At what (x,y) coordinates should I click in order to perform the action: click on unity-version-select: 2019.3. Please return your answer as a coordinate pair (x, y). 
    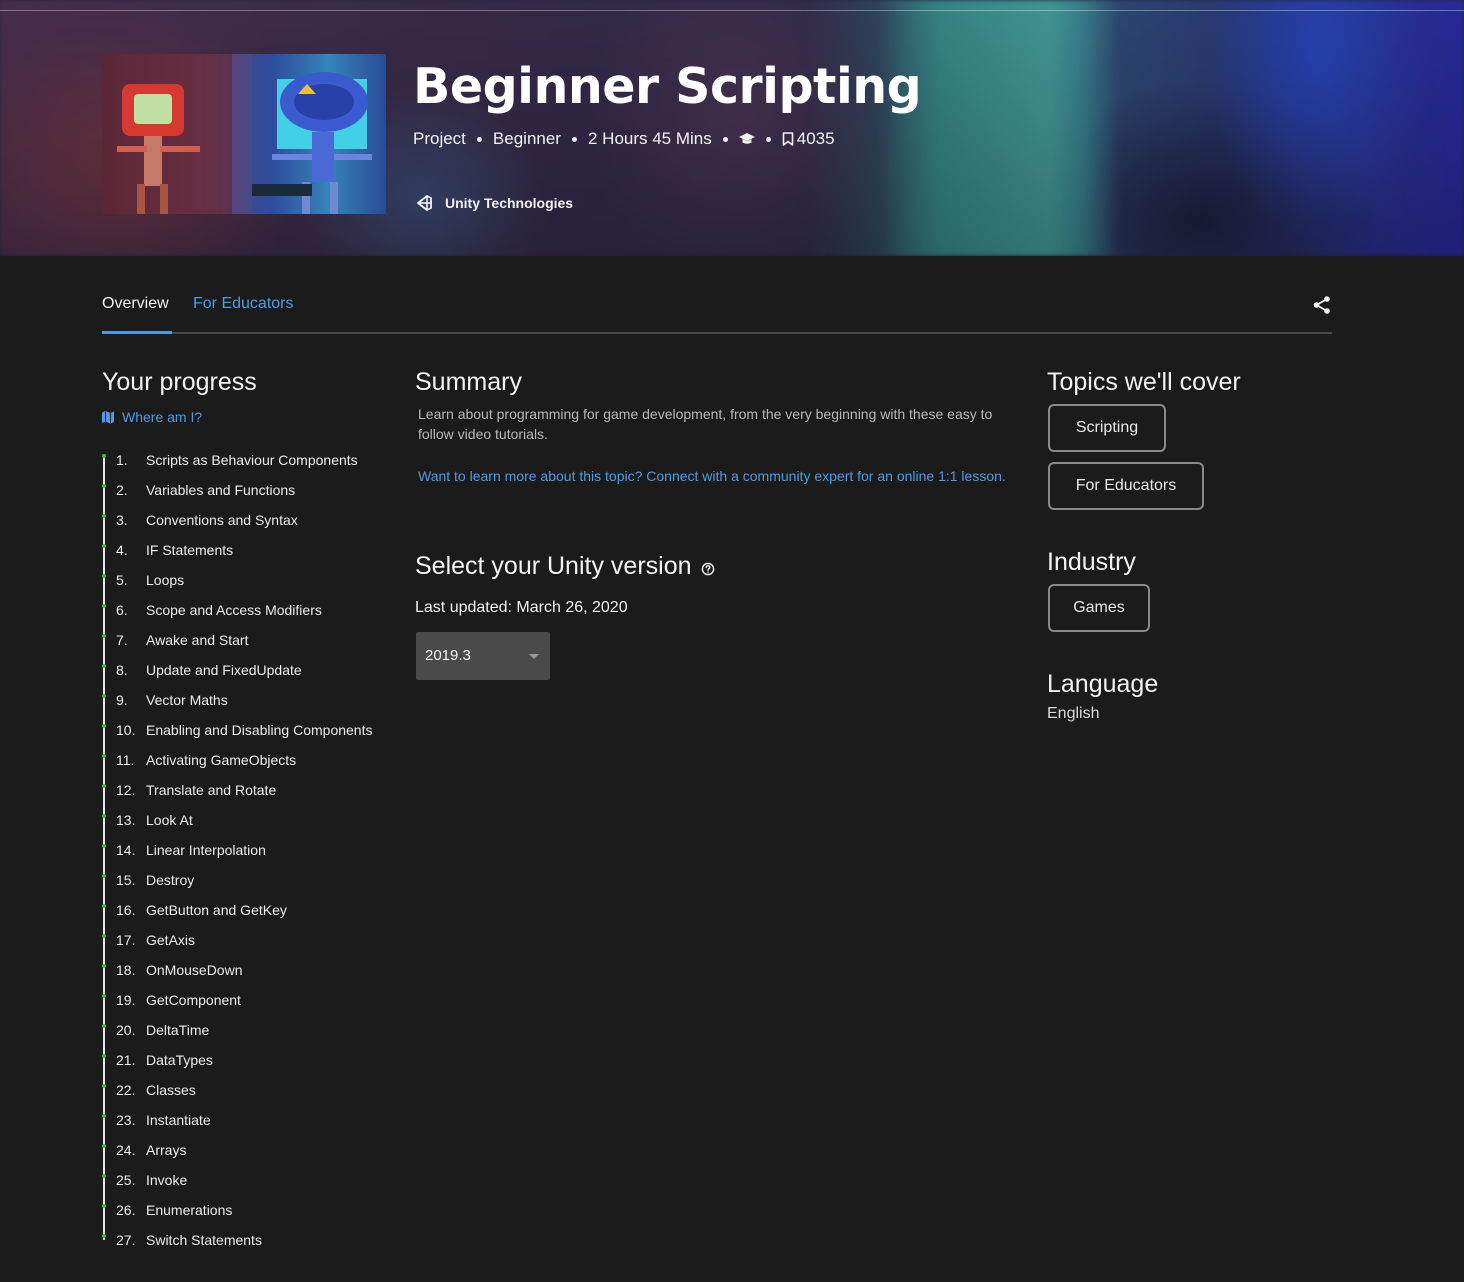
    Looking at the image, I should click on (483, 656).